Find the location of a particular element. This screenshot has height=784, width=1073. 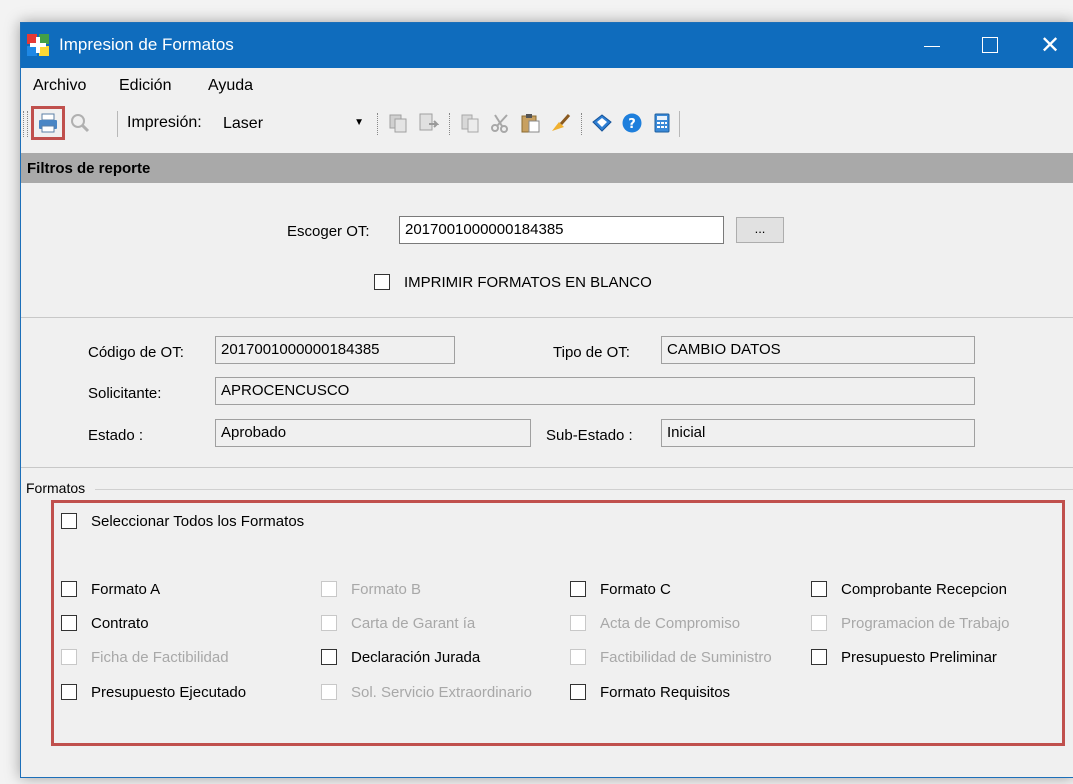

minimize-button is located at coordinates (932, 45).